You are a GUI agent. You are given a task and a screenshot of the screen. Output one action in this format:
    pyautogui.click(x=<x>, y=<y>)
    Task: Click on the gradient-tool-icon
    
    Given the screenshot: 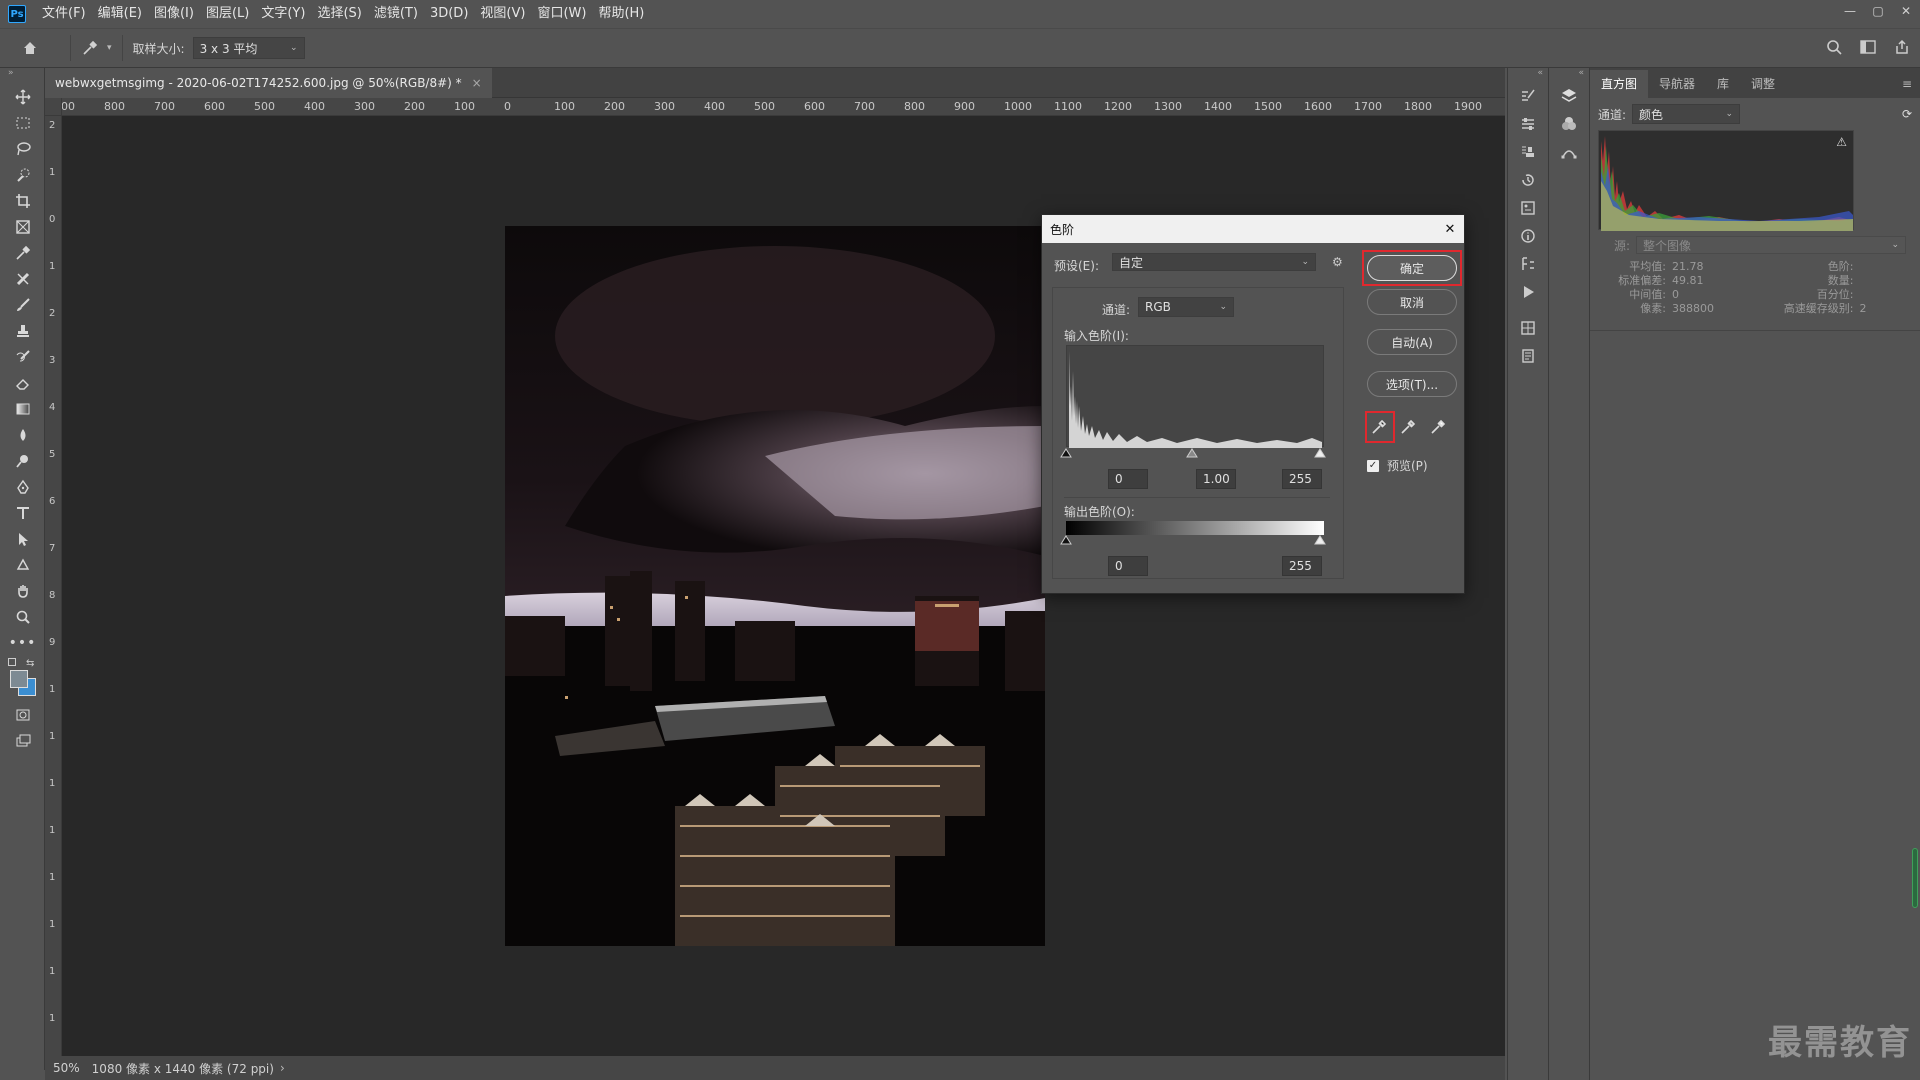 What is the action you would take?
    pyautogui.click(x=22, y=409)
    